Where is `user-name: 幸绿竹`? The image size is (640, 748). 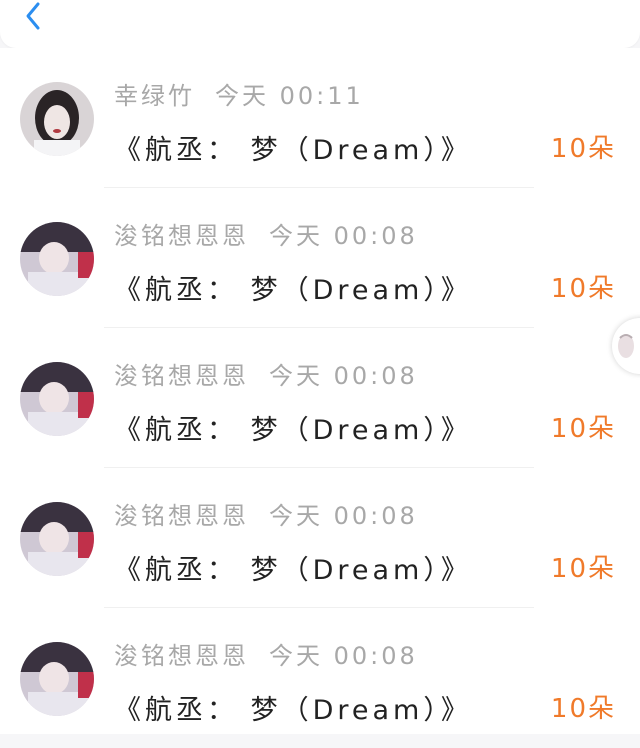
user-name: 幸绿竹 is located at coordinates (154, 96).